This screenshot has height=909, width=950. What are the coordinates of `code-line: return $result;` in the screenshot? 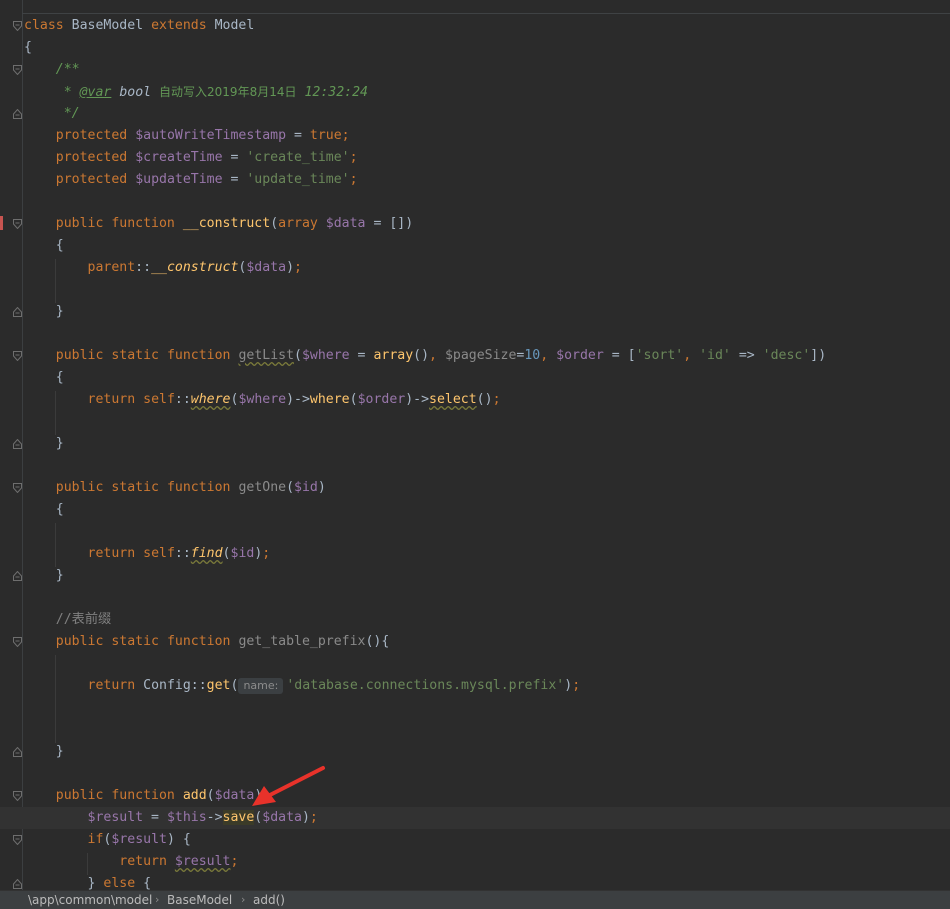 It's located at (475, 862).